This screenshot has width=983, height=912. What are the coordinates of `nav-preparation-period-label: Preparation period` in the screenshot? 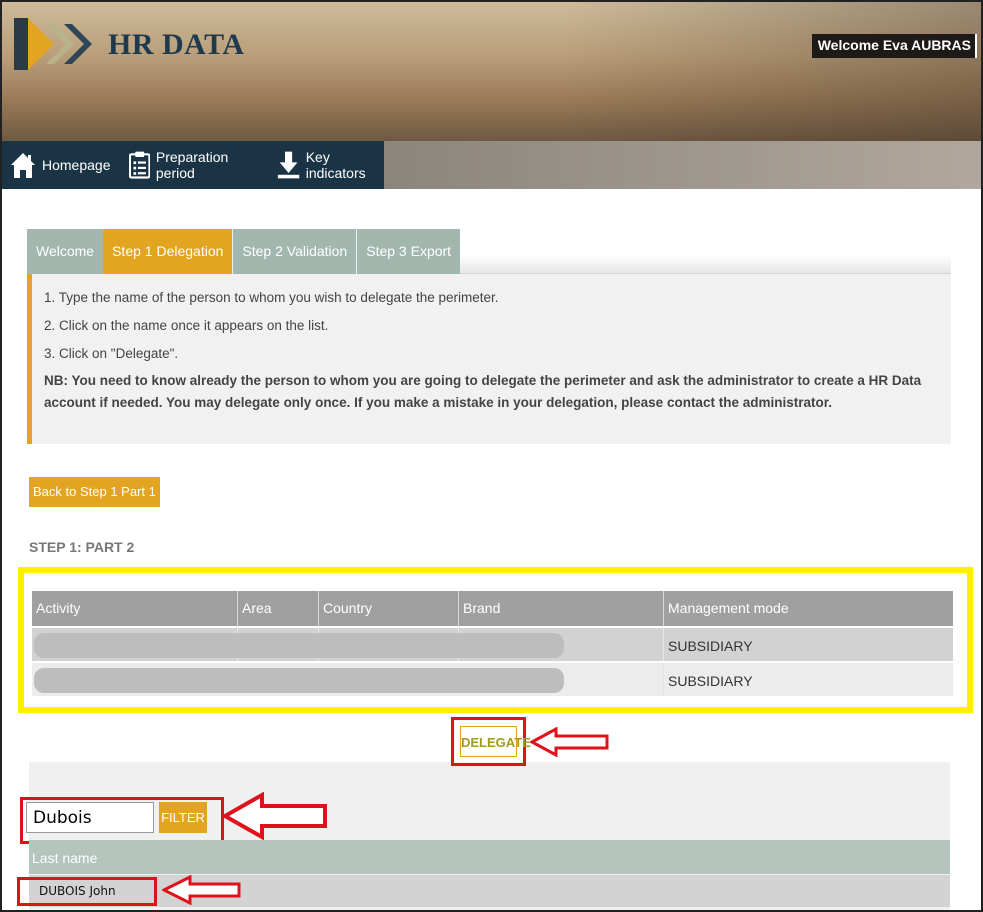 It's located at (192, 165).